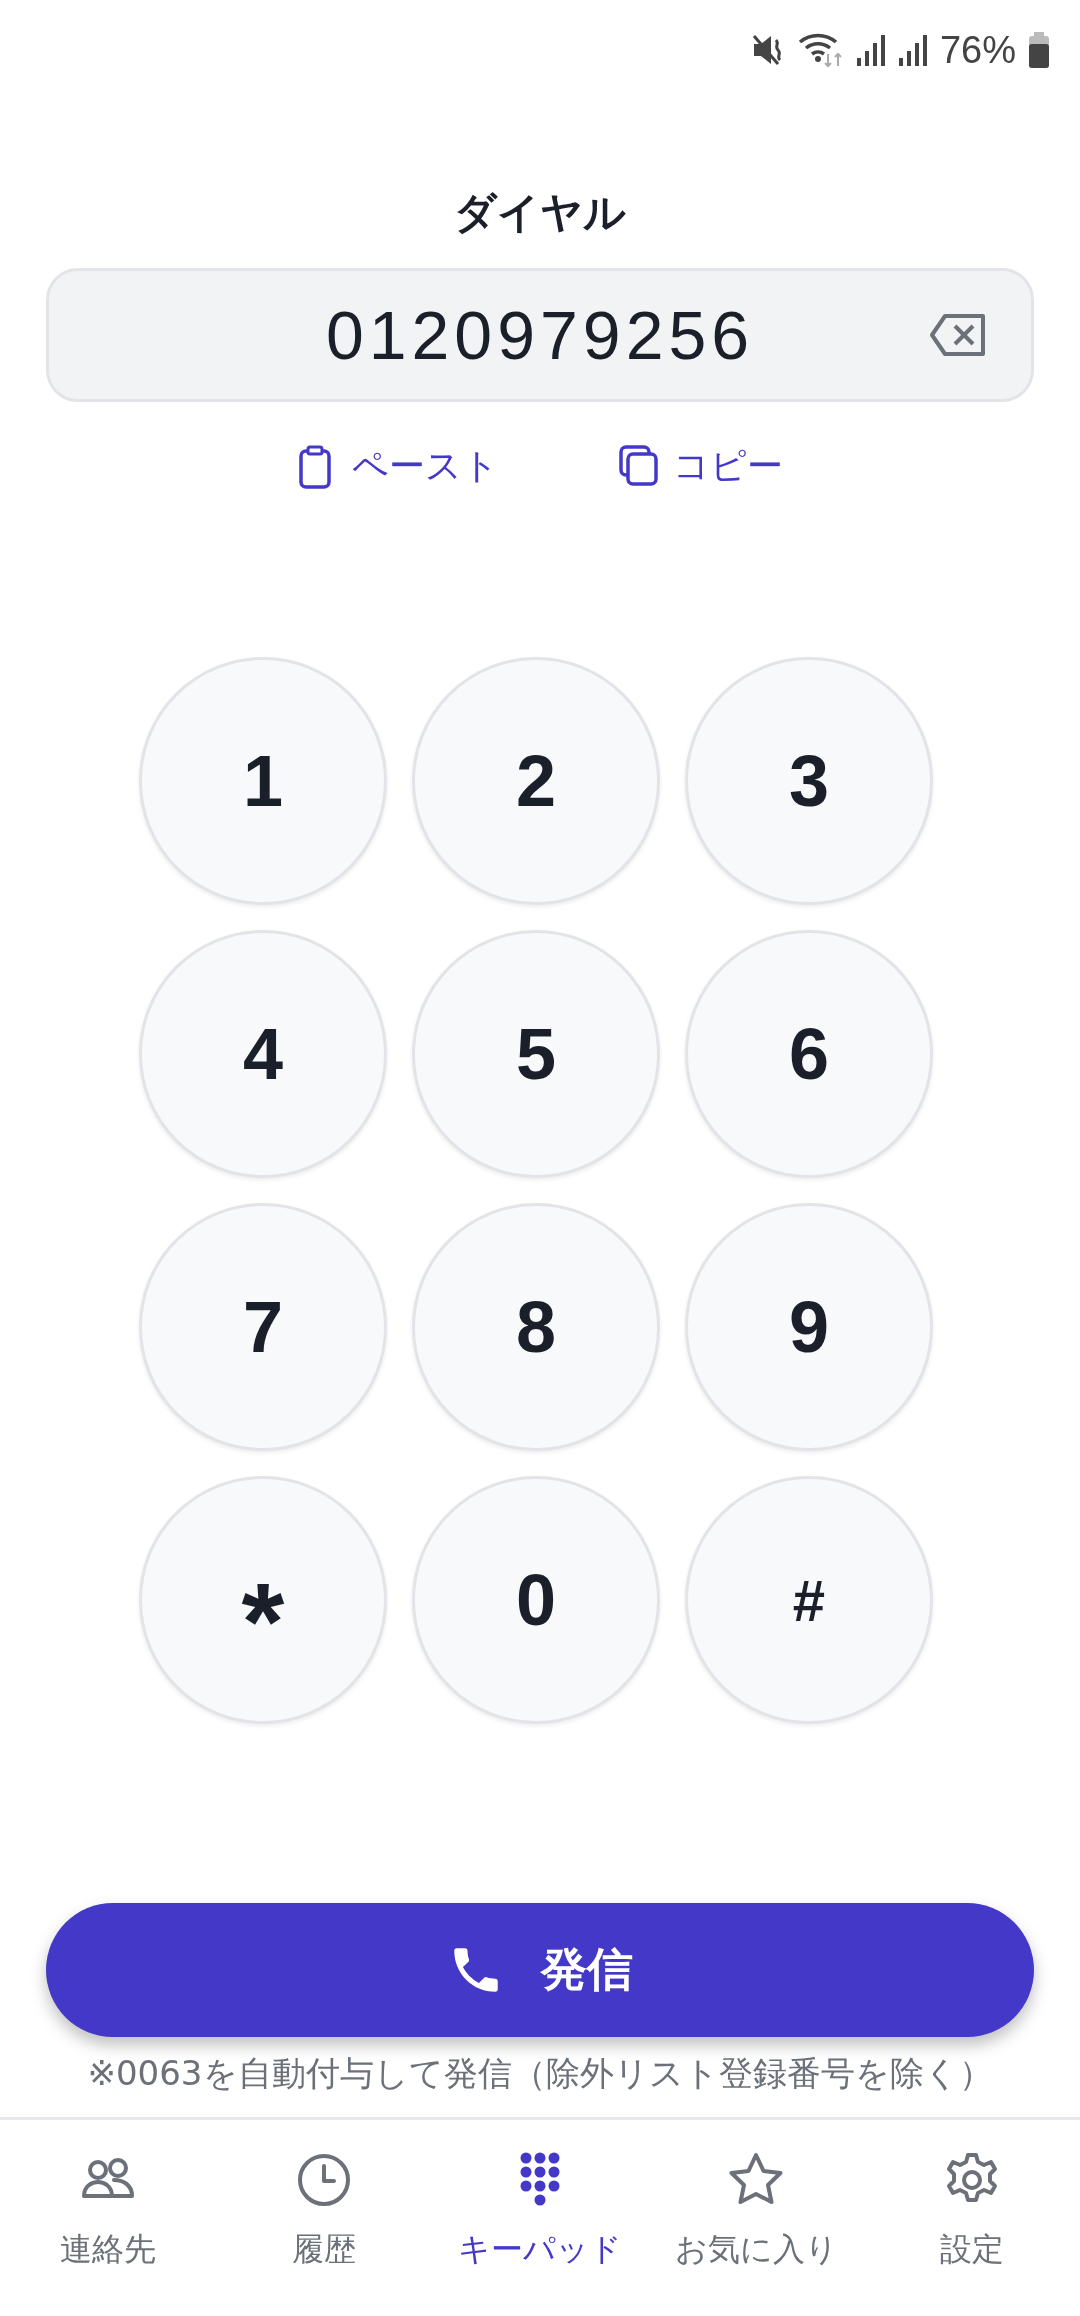 Image resolution: width=1080 pixels, height=2316 pixels. Describe the element at coordinates (263, 1054) in the screenshot. I see `keypad-key: 4` at that location.